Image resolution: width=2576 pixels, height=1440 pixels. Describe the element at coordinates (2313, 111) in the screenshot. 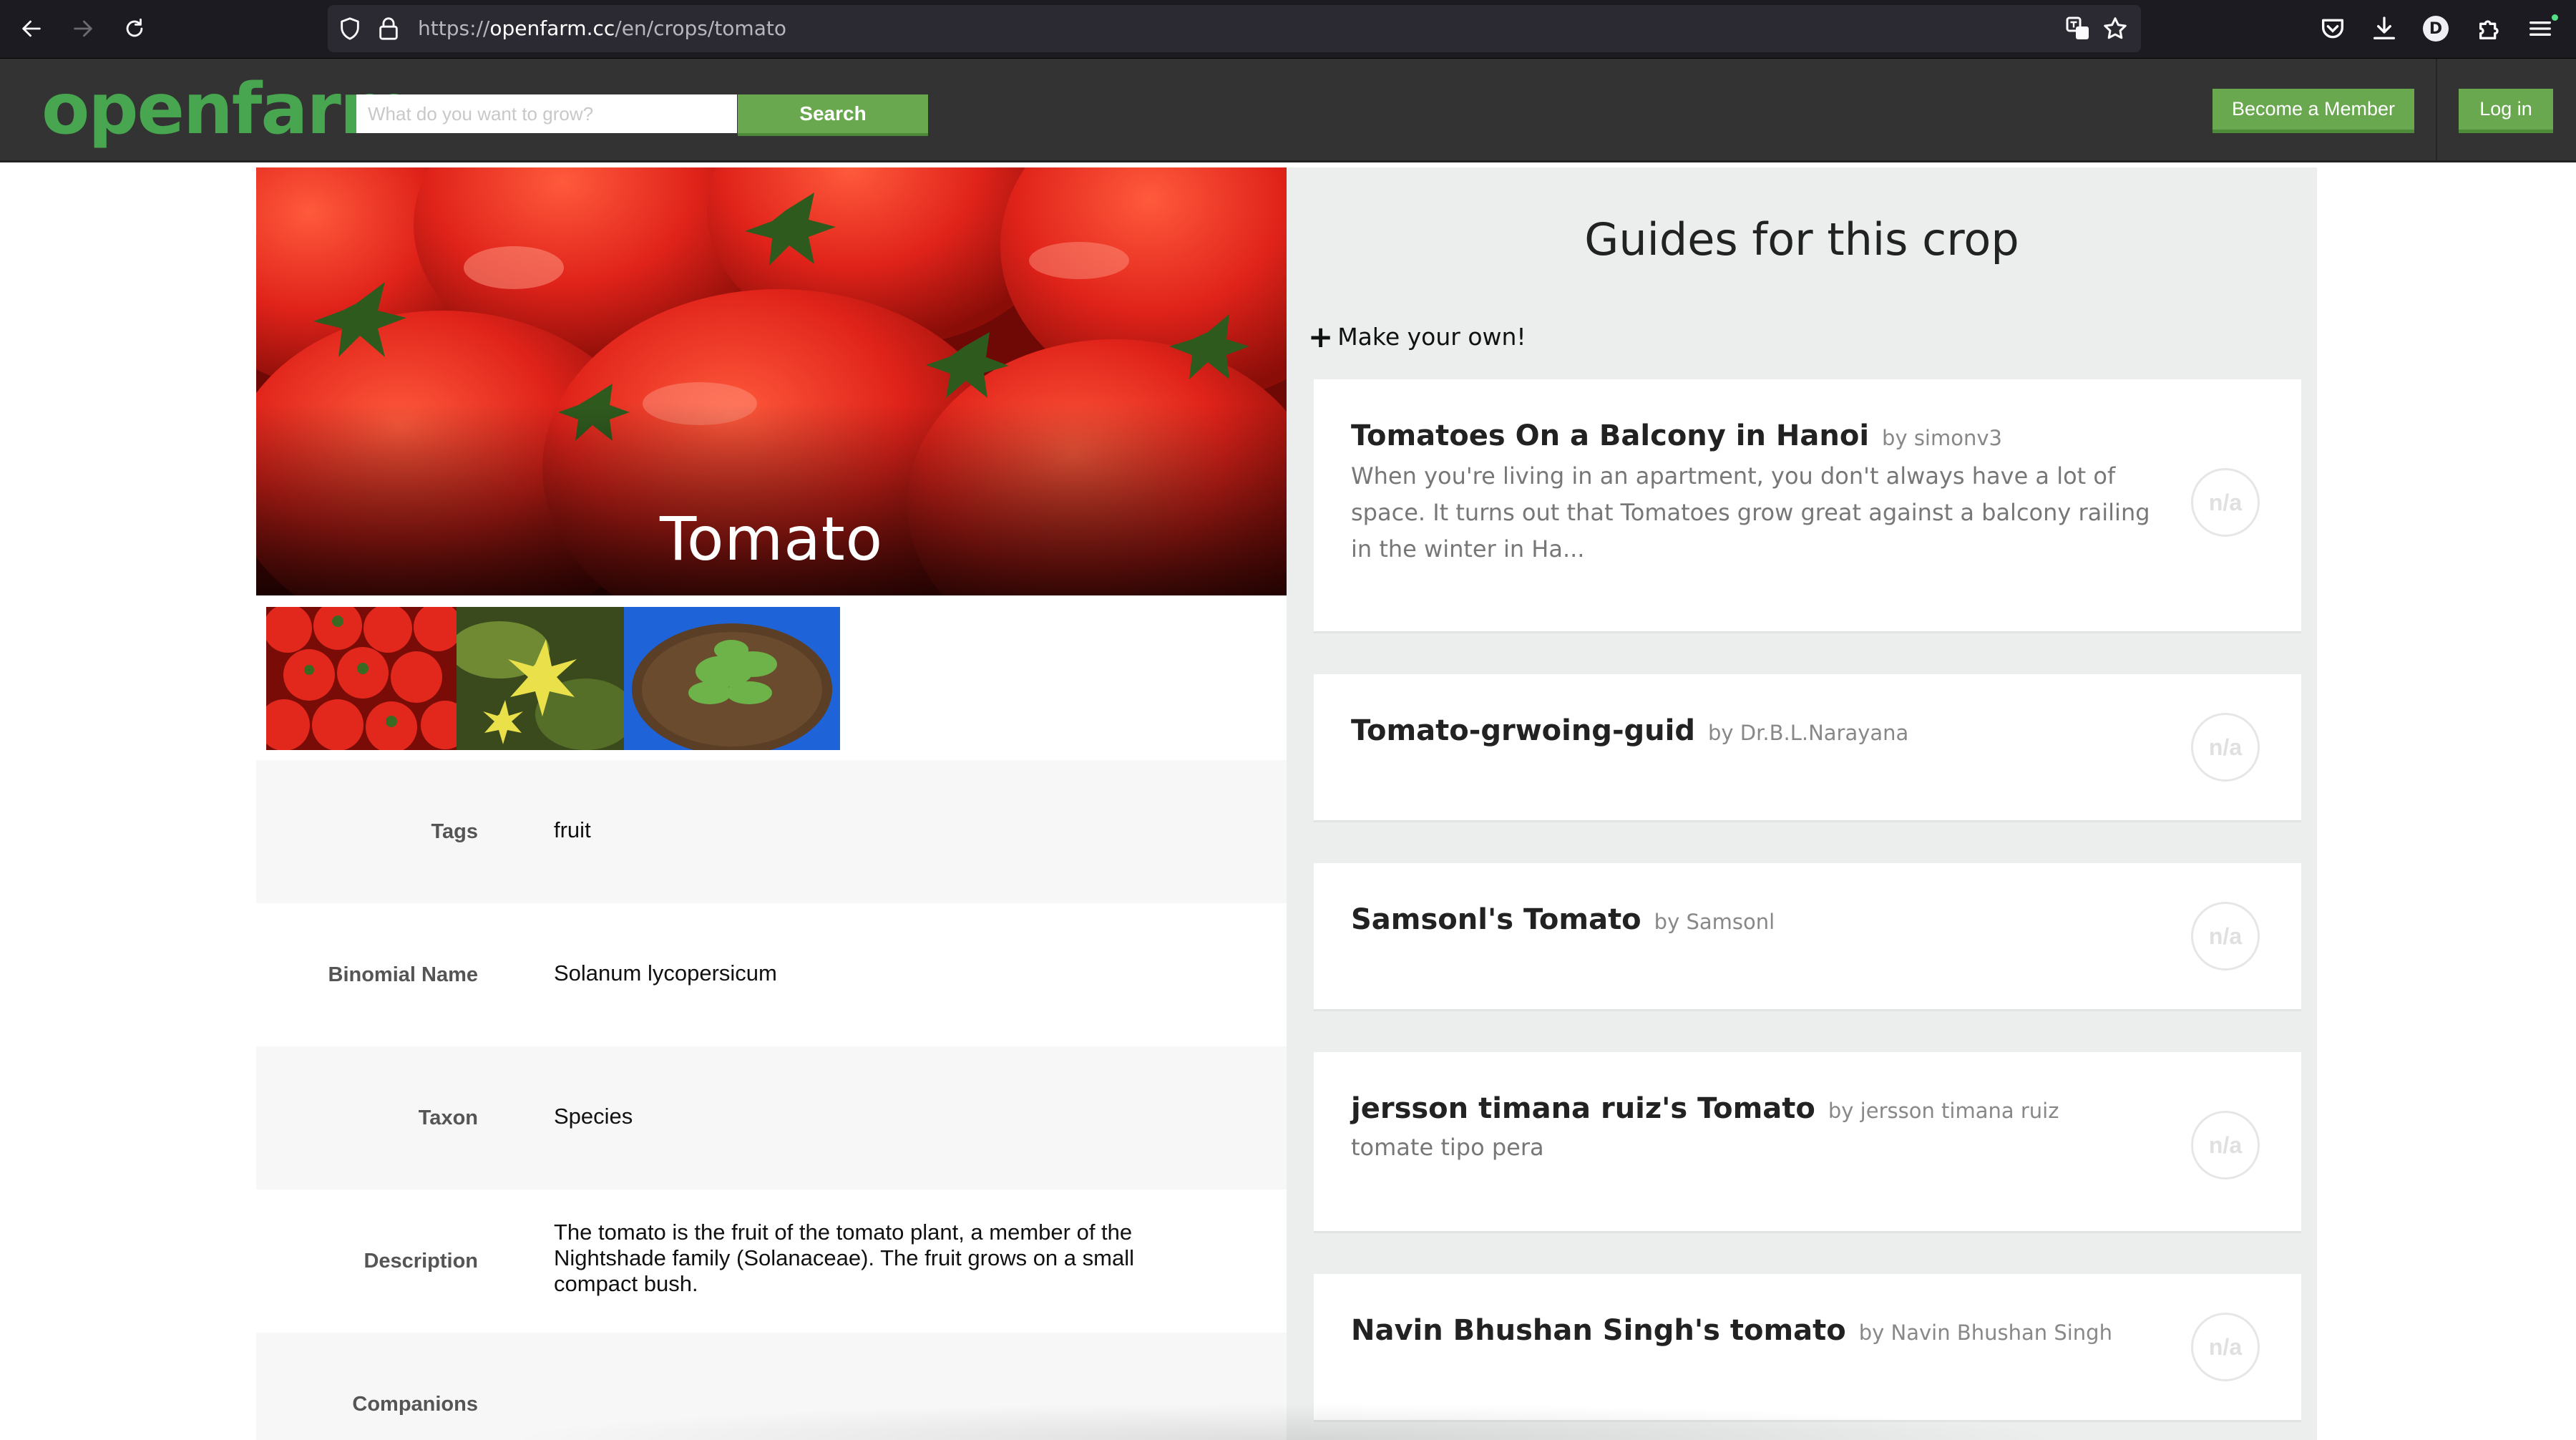

I see `become-member-button: Become a Member` at that location.